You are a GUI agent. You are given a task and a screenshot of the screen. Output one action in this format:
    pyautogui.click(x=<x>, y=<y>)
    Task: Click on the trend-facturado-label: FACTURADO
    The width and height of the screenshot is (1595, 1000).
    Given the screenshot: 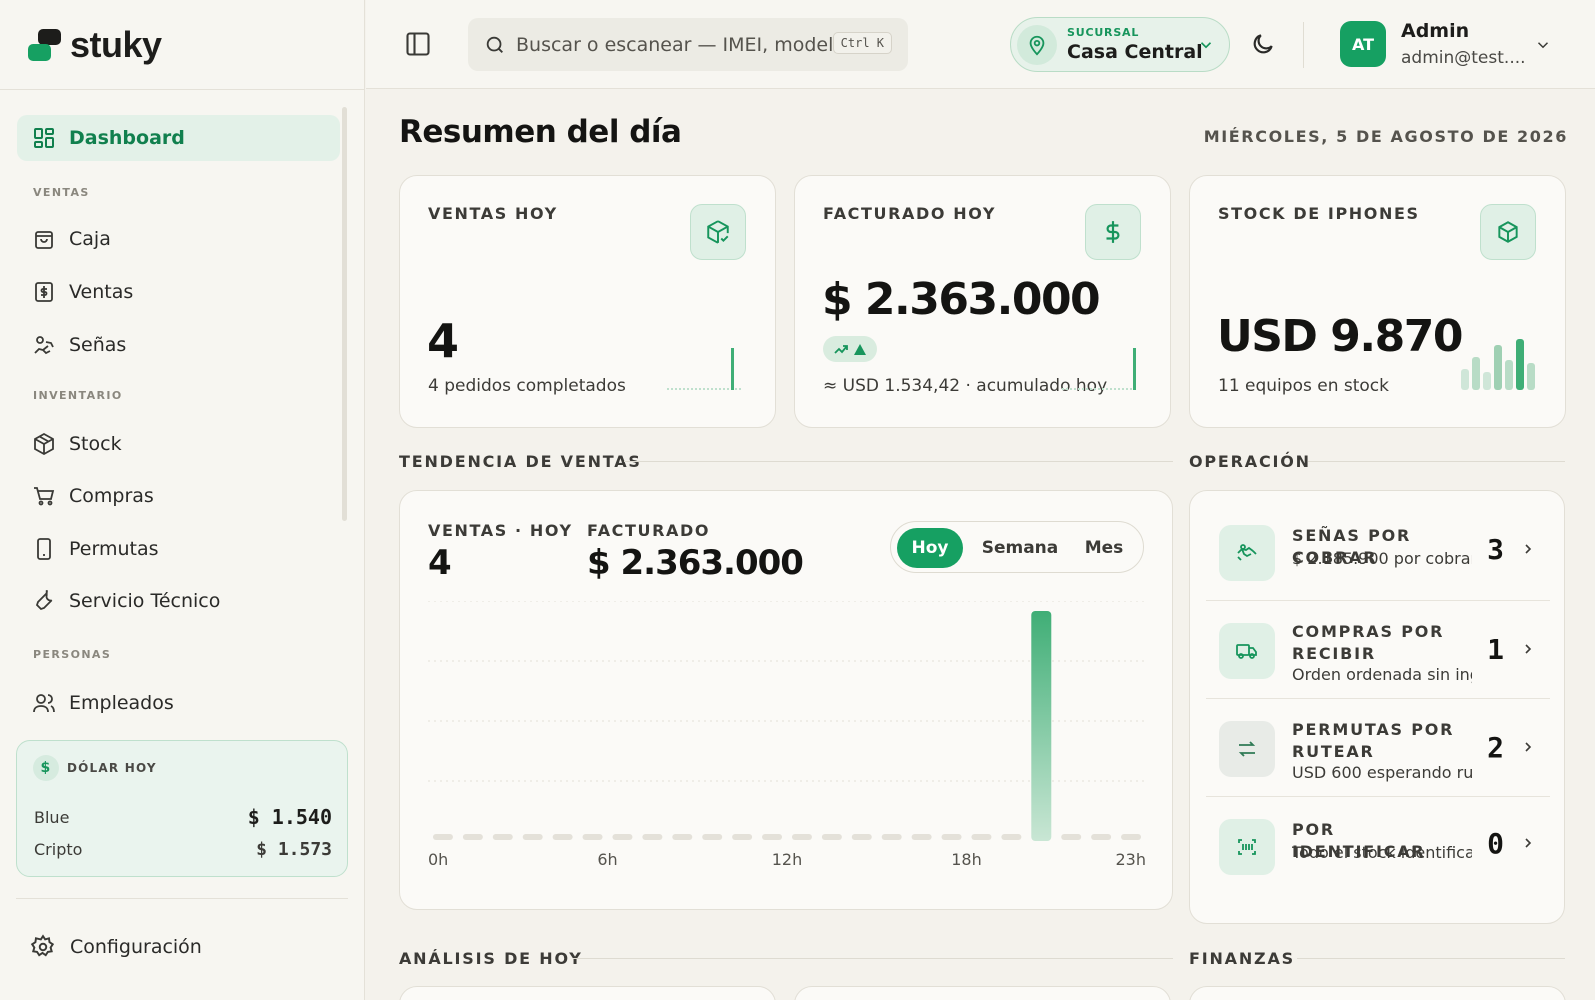 What is the action you would take?
    pyautogui.click(x=649, y=530)
    